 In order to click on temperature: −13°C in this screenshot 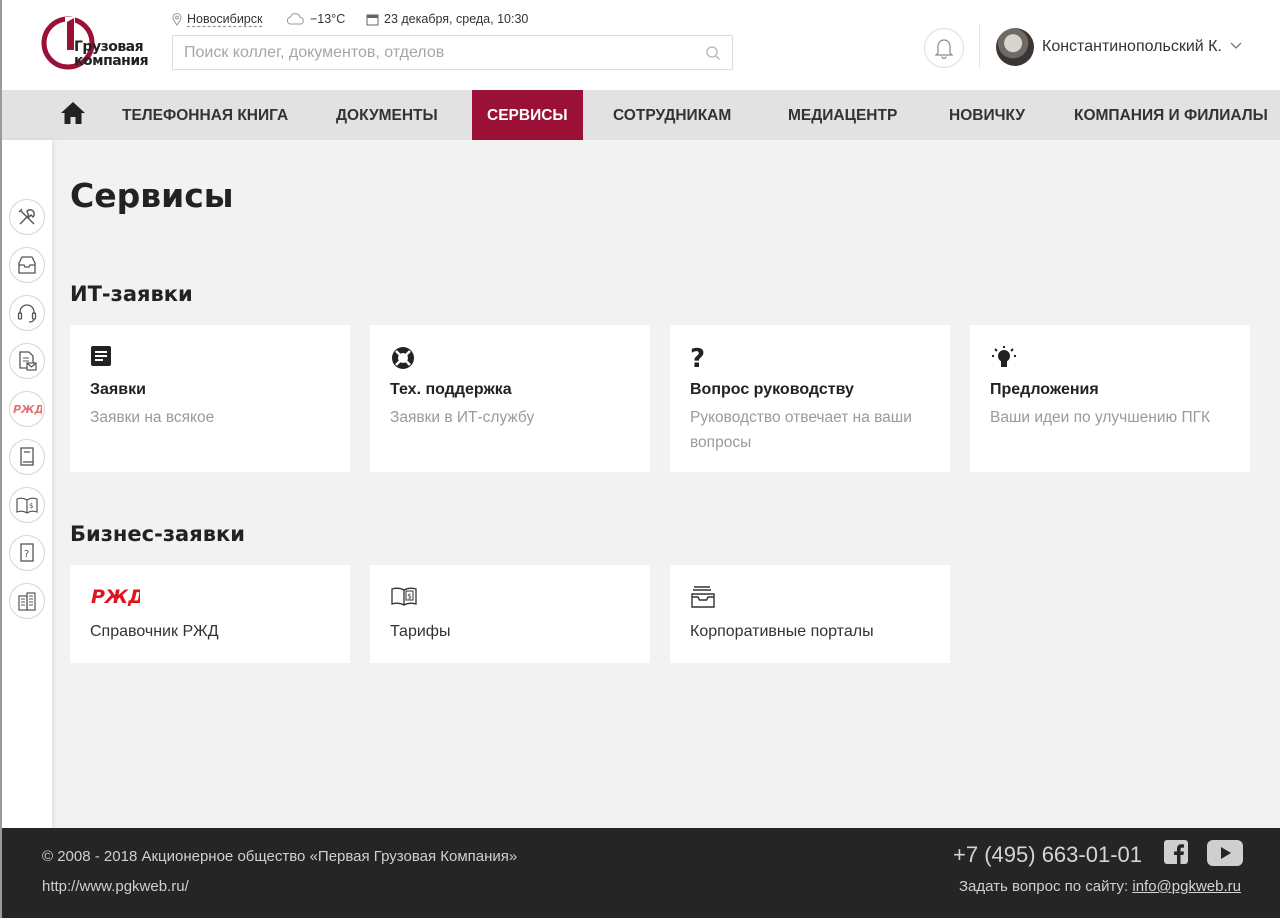, I will do `click(328, 19)`.